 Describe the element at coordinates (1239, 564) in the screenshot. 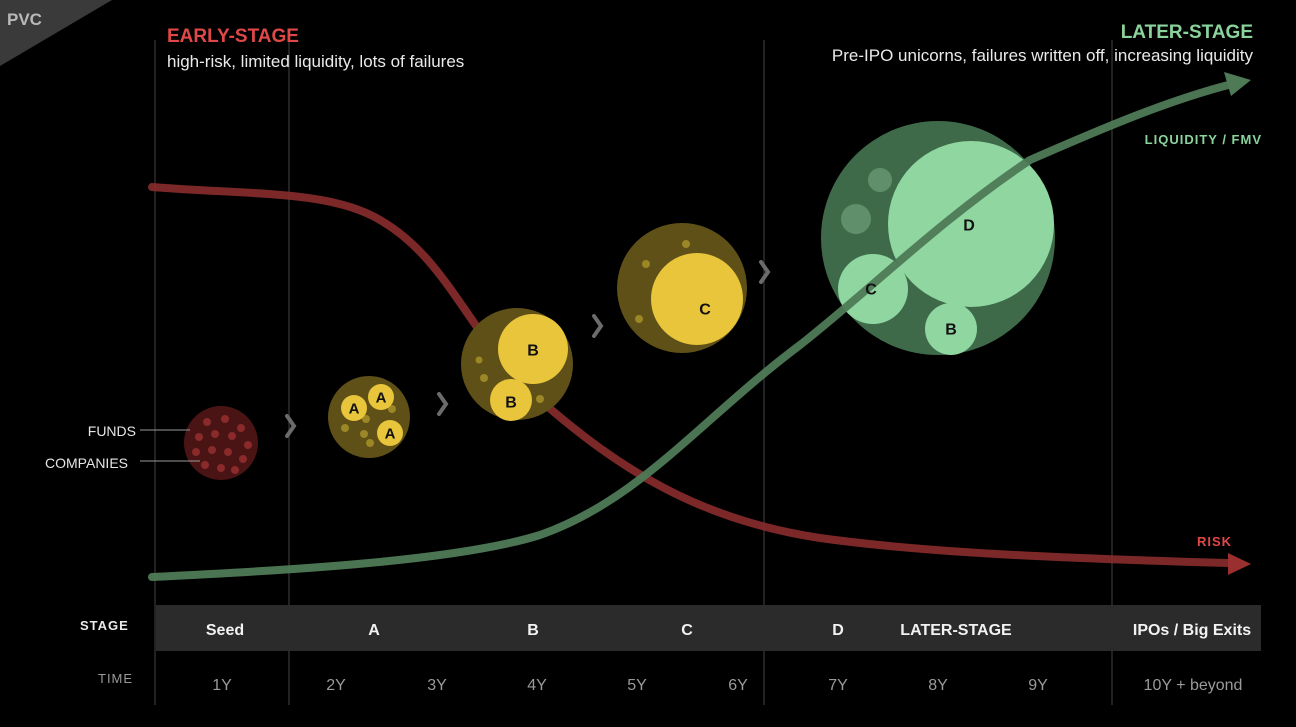

I see `risk-arrowhead` at that location.